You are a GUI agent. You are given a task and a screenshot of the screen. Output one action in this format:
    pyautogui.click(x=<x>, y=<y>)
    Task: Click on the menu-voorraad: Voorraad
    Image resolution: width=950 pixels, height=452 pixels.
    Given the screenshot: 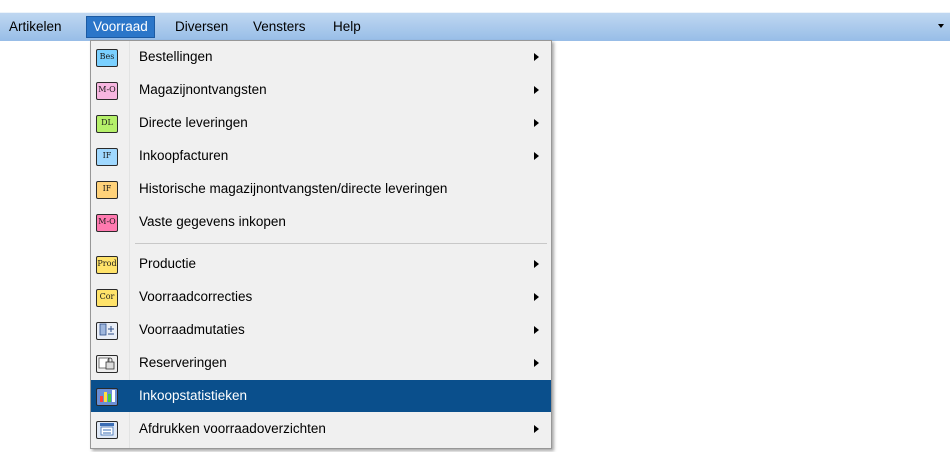 What is the action you would take?
    pyautogui.click(x=120, y=27)
    